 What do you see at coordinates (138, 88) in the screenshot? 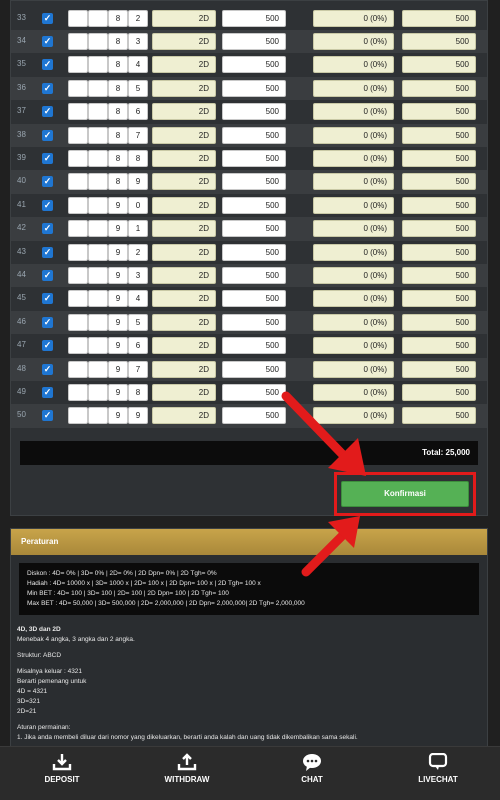
I see `digit-4-input: 5` at bounding box center [138, 88].